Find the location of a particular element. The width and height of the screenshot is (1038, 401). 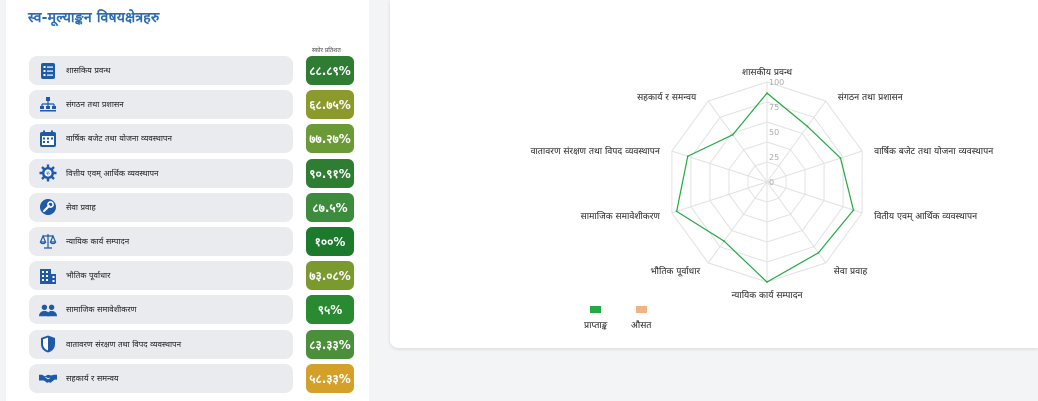

radar-tick-label: 75 is located at coordinates (774, 107).